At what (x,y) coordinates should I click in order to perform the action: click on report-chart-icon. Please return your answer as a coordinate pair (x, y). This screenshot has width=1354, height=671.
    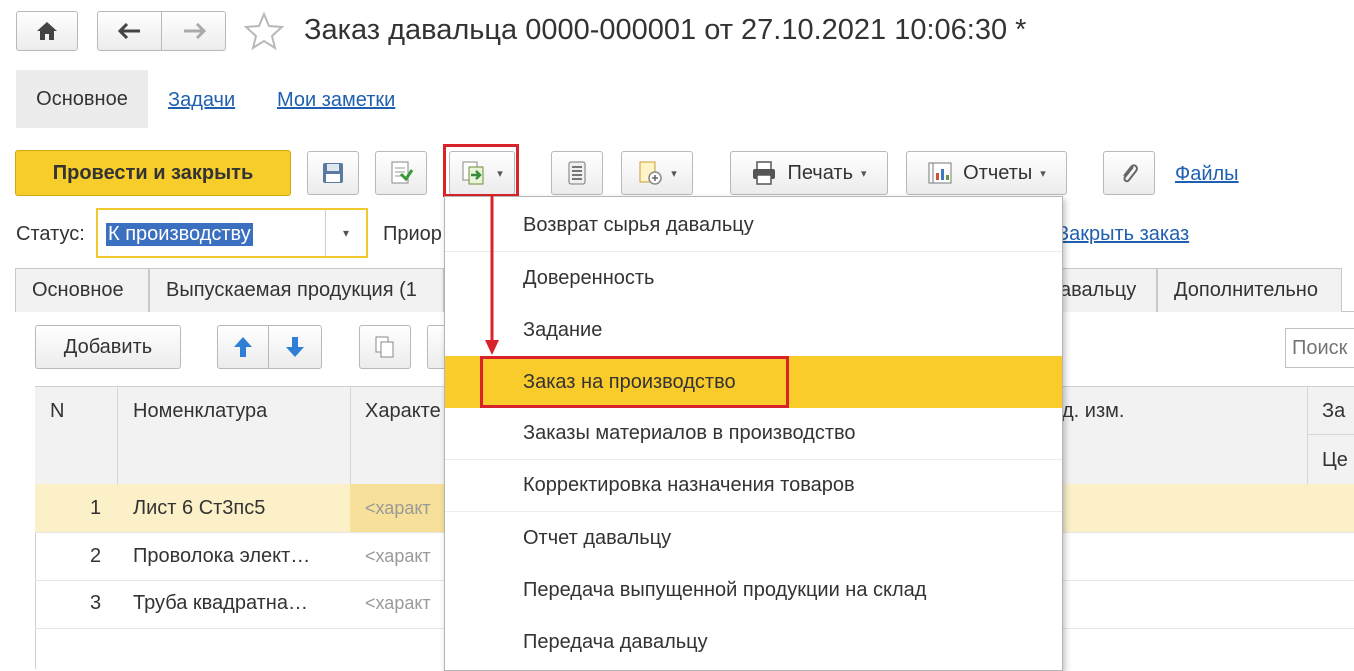
    Looking at the image, I should click on (940, 173).